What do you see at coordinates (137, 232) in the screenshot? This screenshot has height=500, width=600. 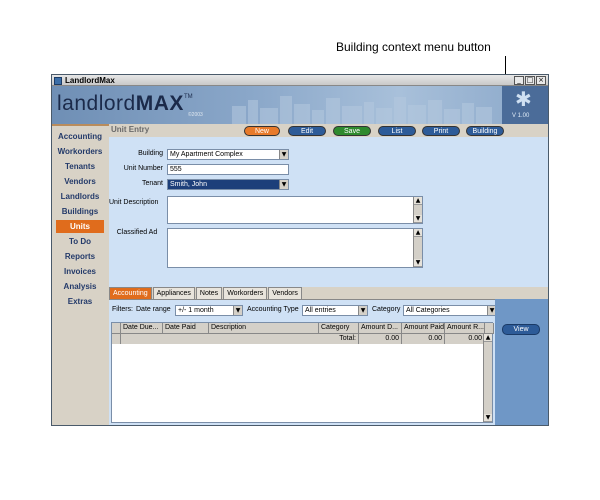 I see `classified-ad-label: Classified Ad` at bounding box center [137, 232].